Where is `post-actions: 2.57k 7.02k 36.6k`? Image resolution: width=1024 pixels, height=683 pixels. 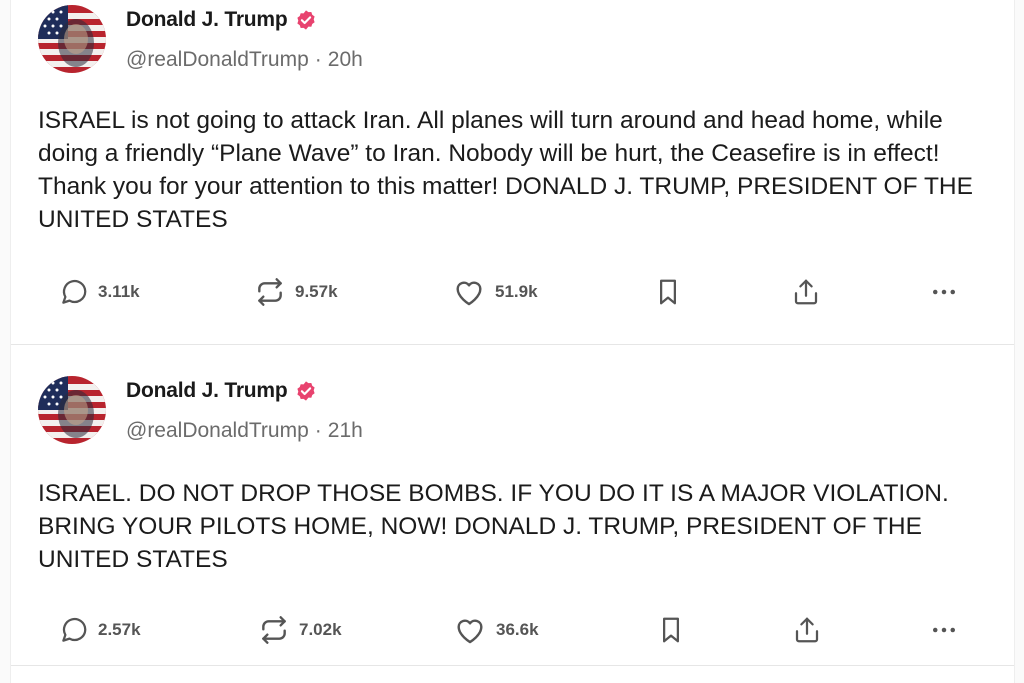
post-actions: 2.57k 7.02k 36.6k is located at coordinates (512, 630).